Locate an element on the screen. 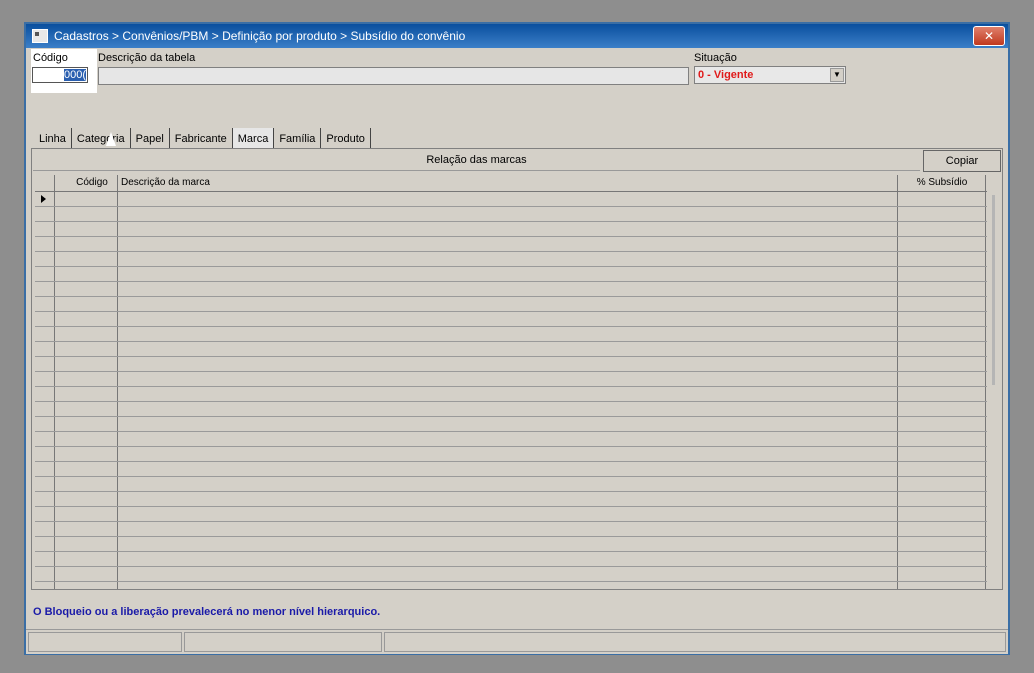 This screenshot has width=1034, height=673. column-header-subsidio: % Subsídio is located at coordinates (942, 183).